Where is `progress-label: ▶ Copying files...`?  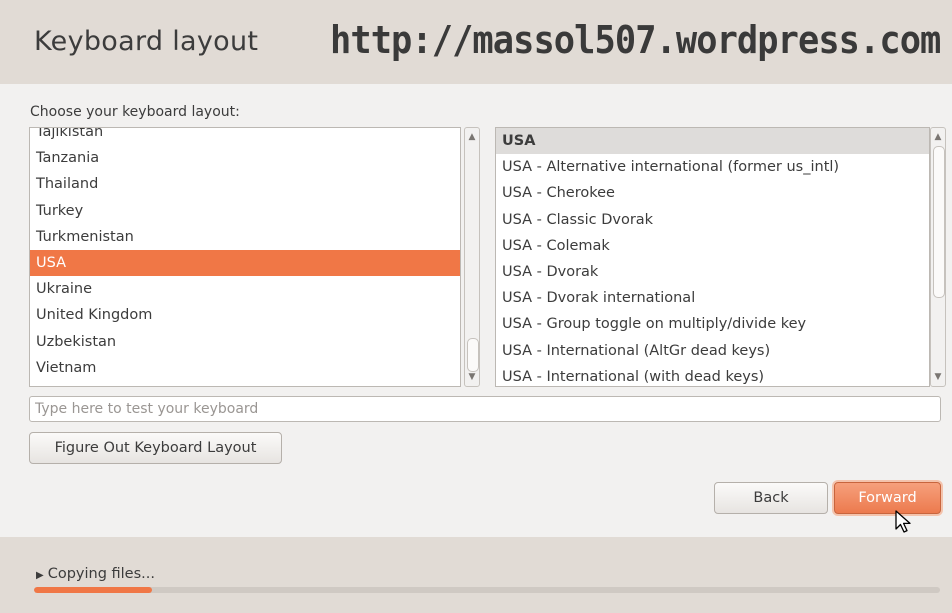
progress-label: ▶ Copying files... is located at coordinates (95, 574).